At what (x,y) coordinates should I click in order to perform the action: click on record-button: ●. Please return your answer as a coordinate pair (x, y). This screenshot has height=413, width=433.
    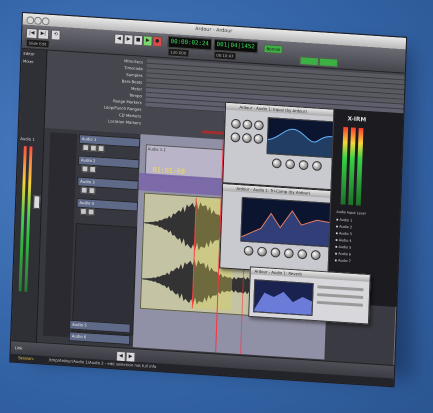
    Looking at the image, I should click on (157, 41).